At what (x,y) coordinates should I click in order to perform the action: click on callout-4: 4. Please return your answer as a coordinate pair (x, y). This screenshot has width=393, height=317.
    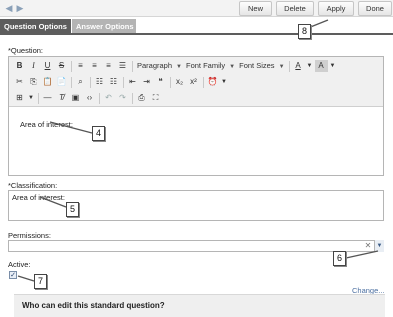
    Looking at the image, I should click on (98, 133).